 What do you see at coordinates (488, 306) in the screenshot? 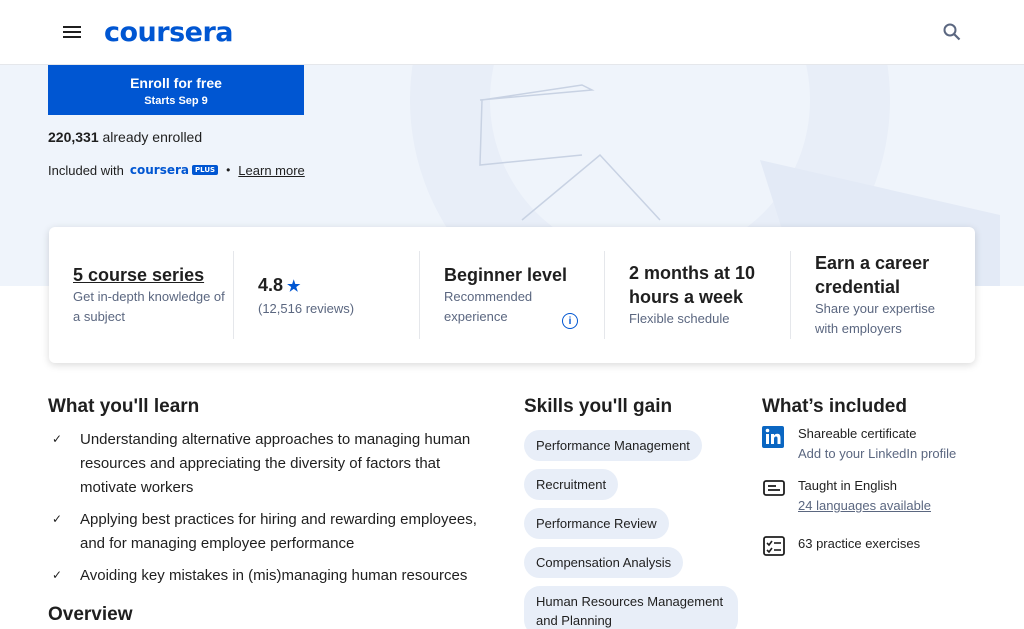
I see `level-sub: Recommended experience` at bounding box center [488, 306].